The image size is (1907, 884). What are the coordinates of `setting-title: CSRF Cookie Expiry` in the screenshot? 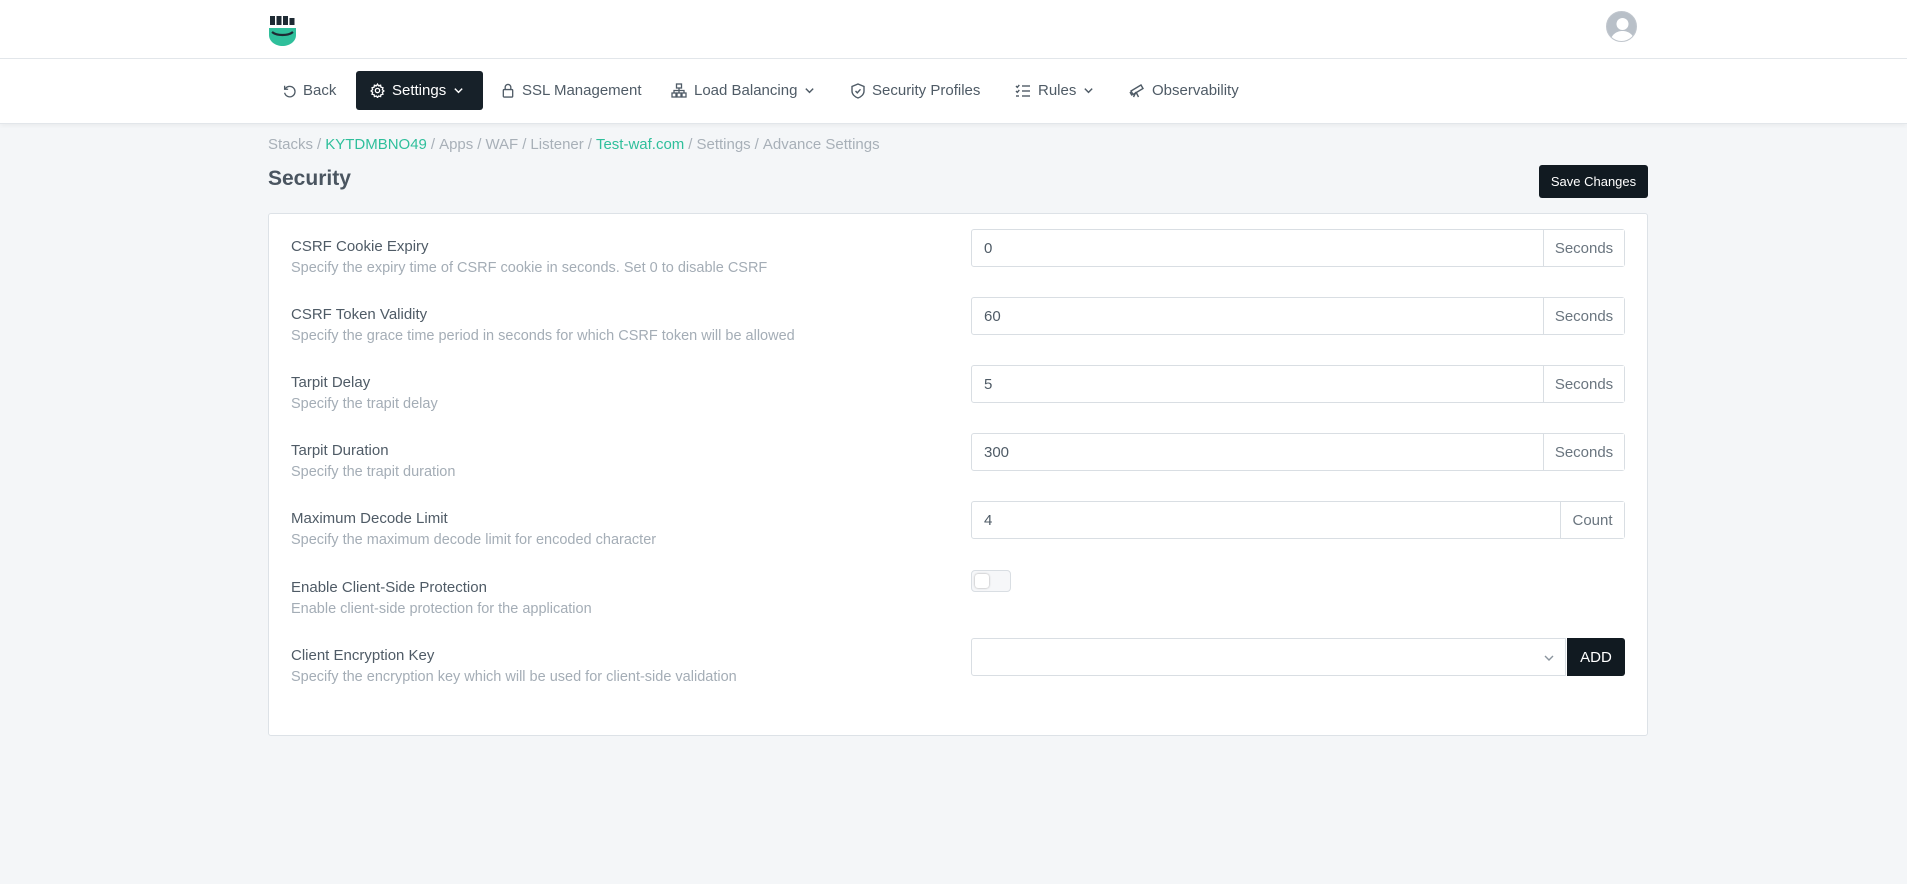 It's located at (360, 246).